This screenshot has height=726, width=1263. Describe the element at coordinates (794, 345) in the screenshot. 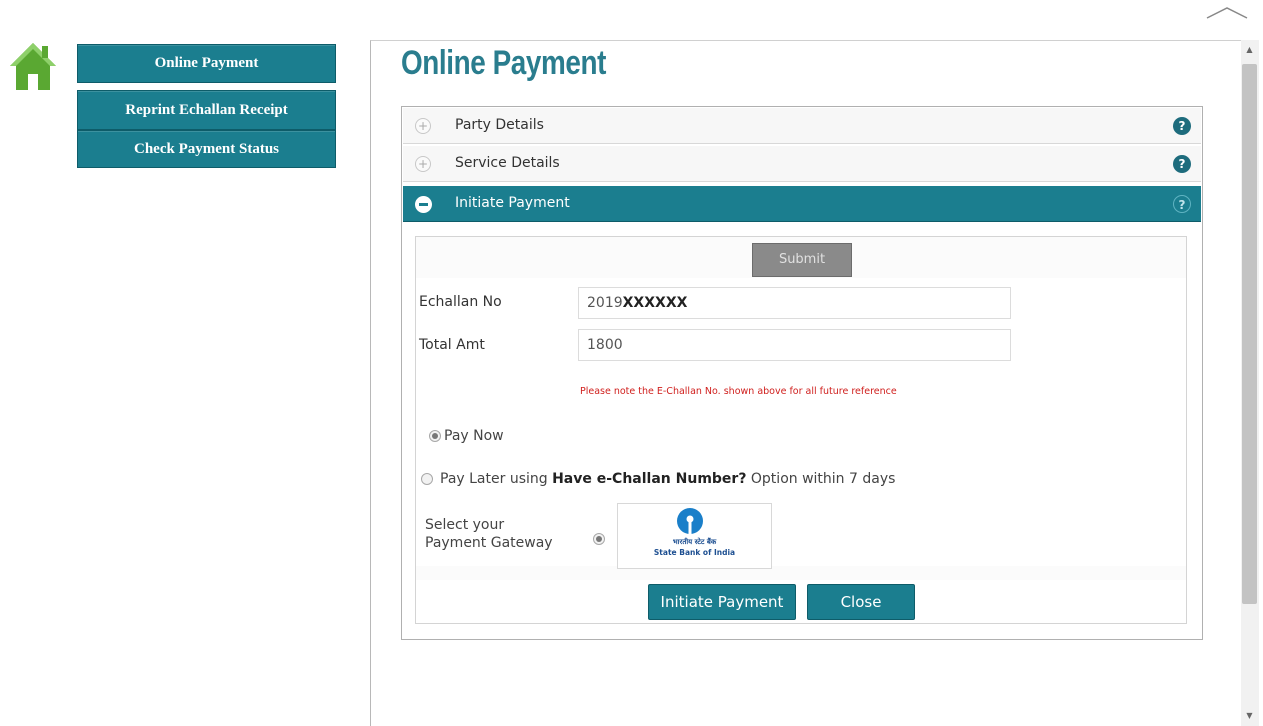

I see `total-amt-field: 1800` at that location.